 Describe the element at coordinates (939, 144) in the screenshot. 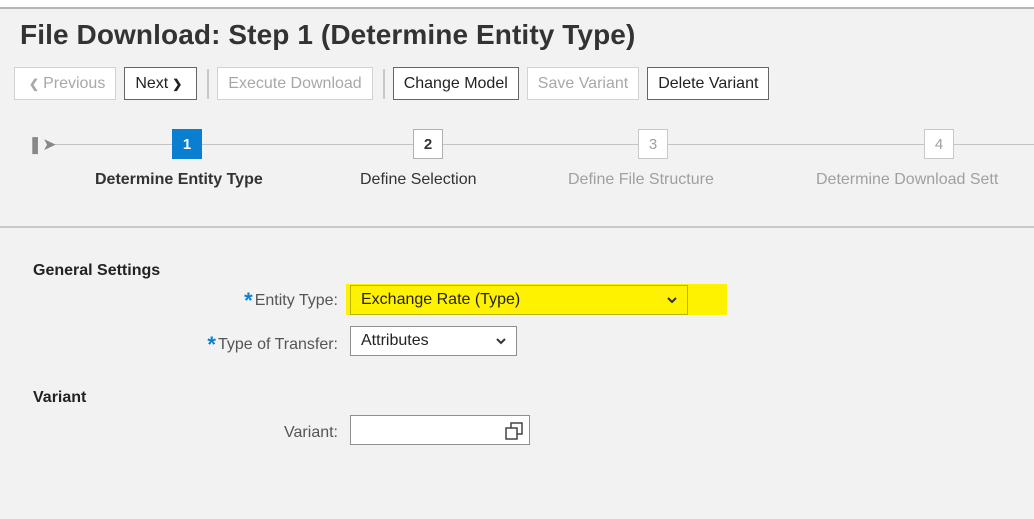

I see `roadmap-step-4: 4` at that location.